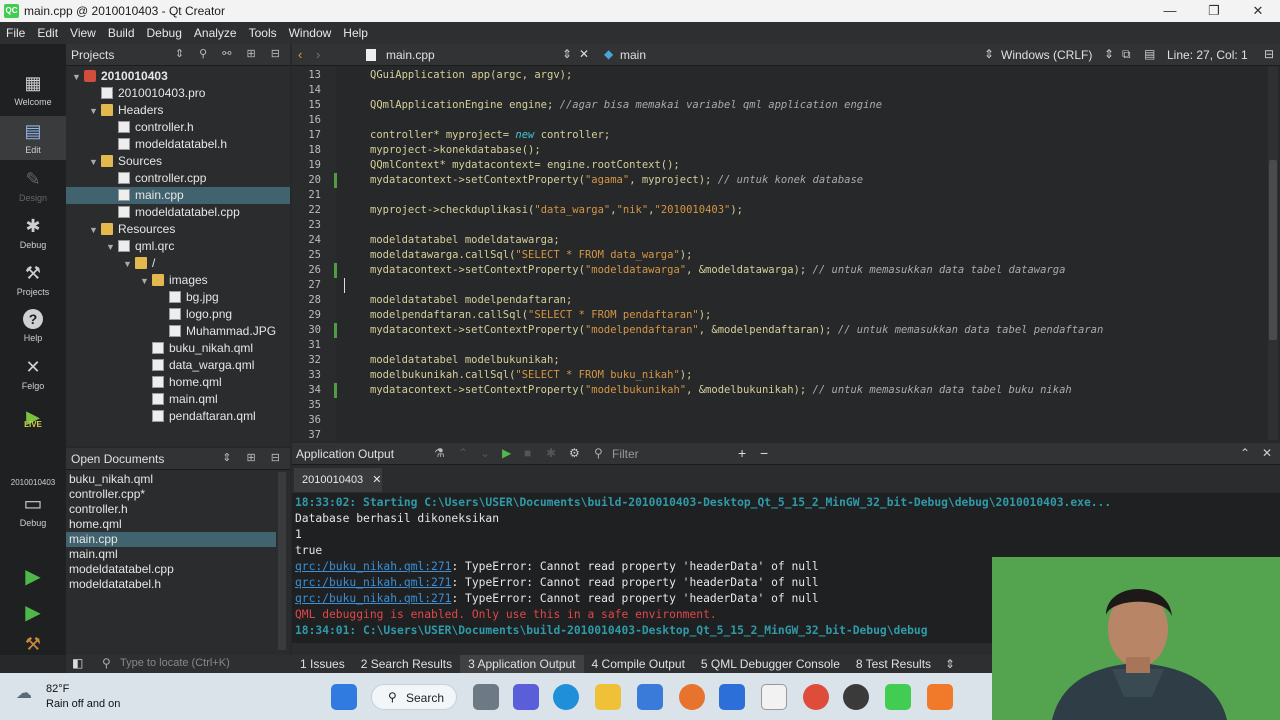 This screenshot has width=1280, height=720. What do you see at coordinates (650, 697) in the screenshot?
I see `store-icon` at bounding box center [650, 697].